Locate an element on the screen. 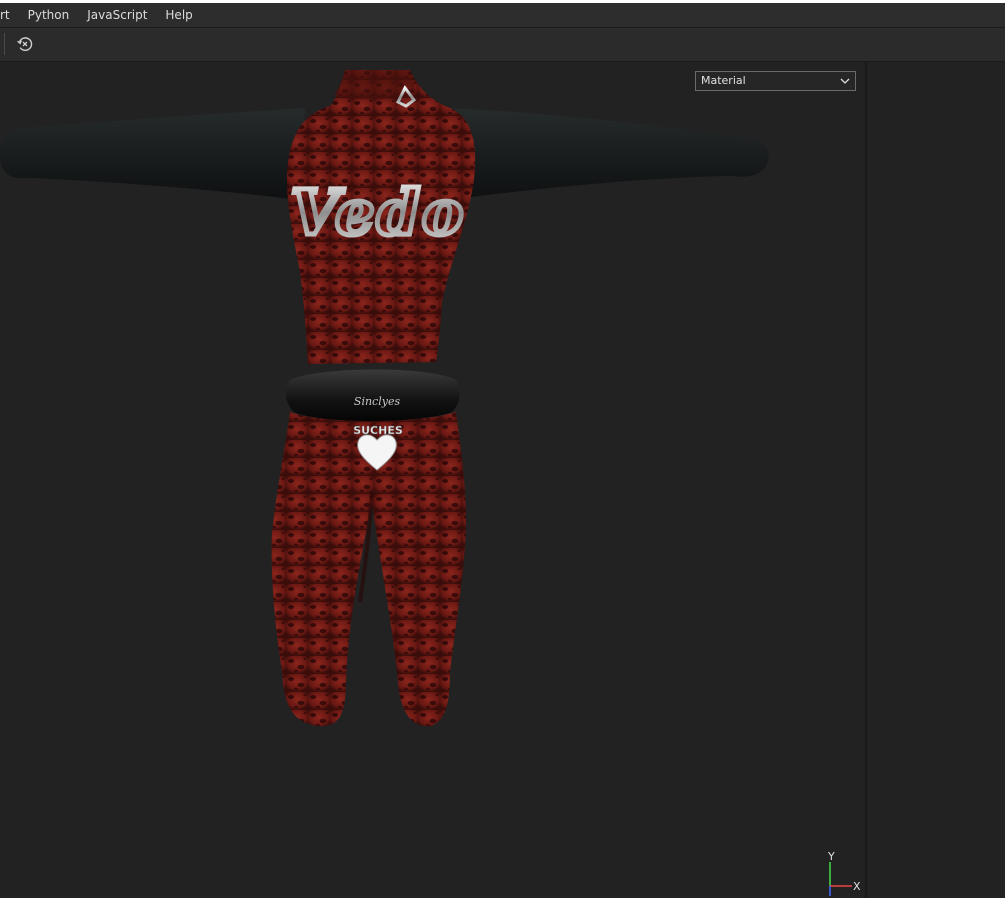 This screenshot has width=1005, height=898. menu-item-help: Help is located at coordinates (178, 15).